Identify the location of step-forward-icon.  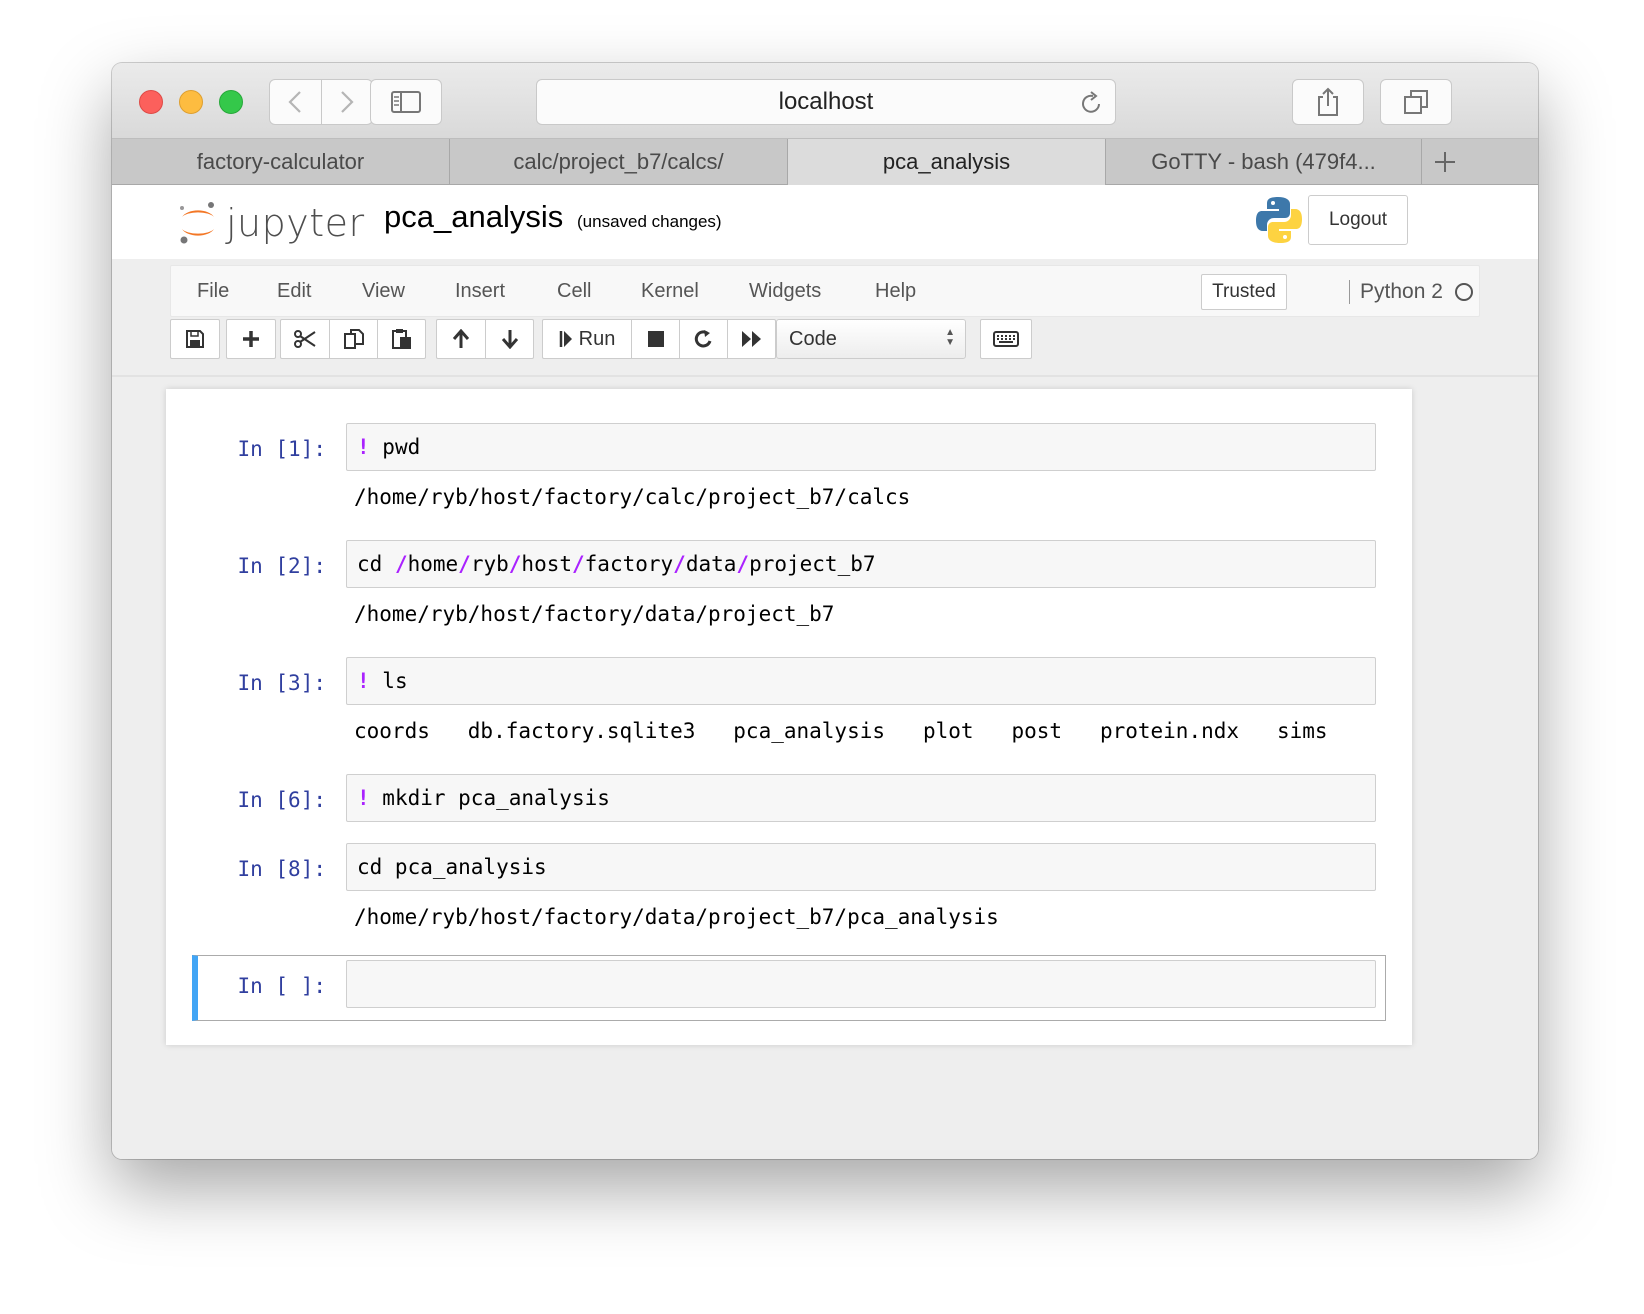
(565, 339).